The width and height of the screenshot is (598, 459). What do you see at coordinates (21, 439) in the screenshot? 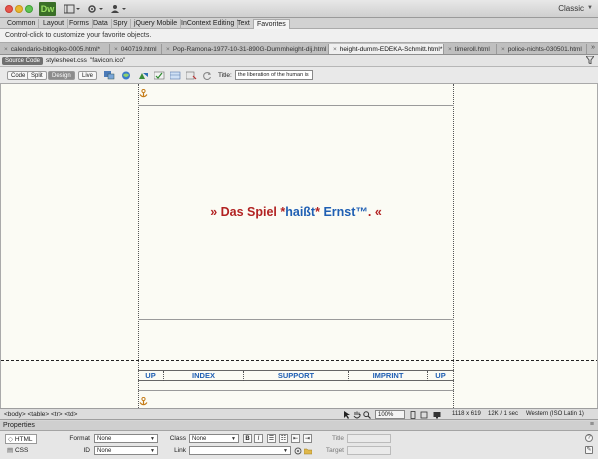
I see `html-mode-button: ◇ HTML` at bounding box center [21, 439].